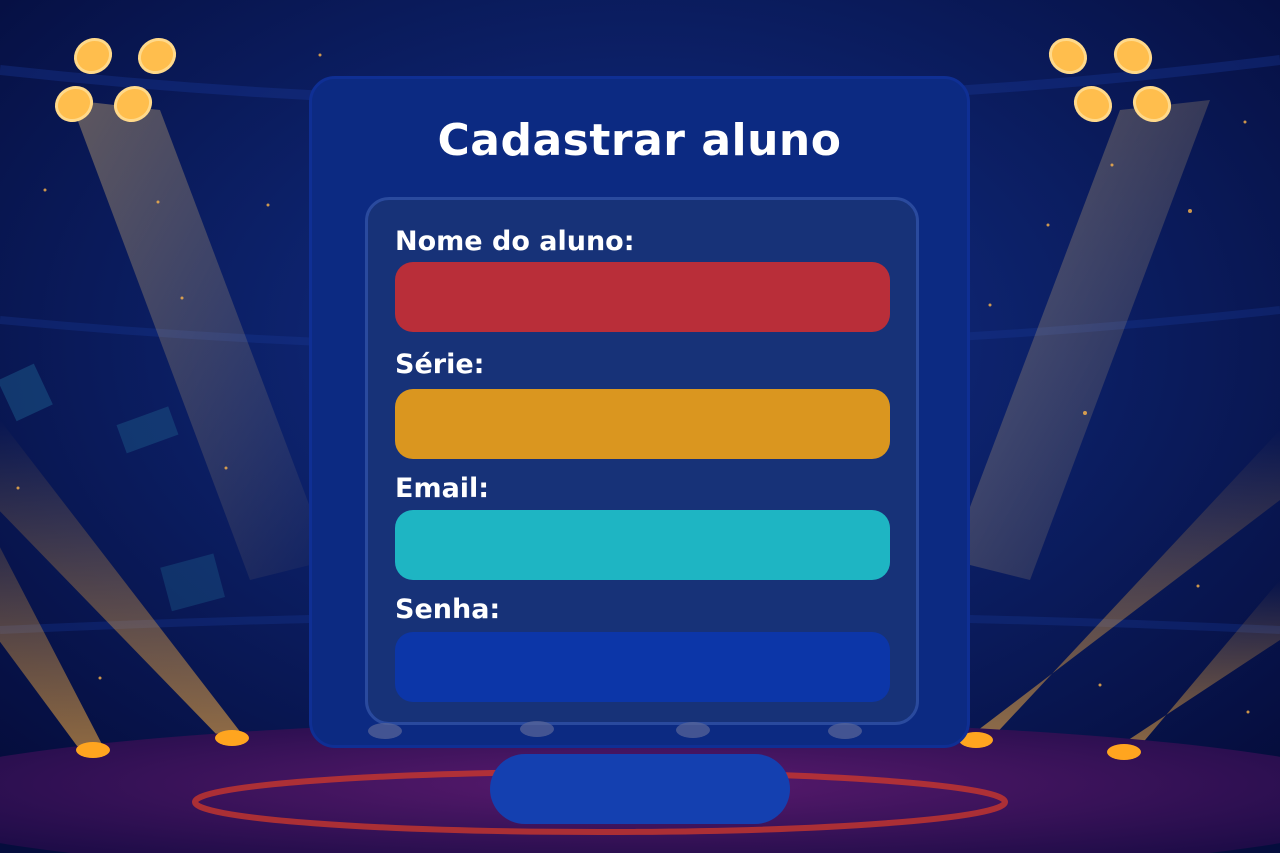 This screenshot has width=1280, height=853. What do you see at coordinates (642, 424) in the screenshot?
I see `grade-input` at bounding box center [642, 424].